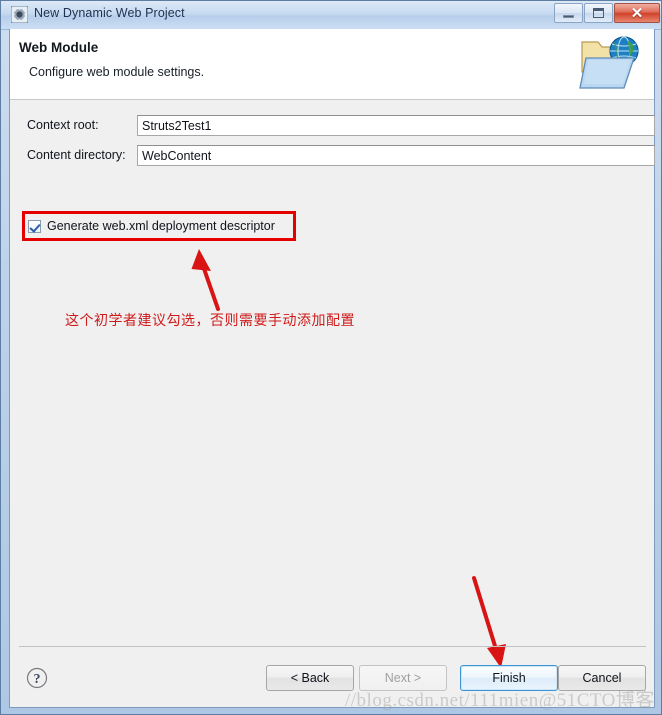 The height and width of the screenshot is (715, 662). Describe the element at coordinates (568, 13) in the screenshot. I see `minimize-button` at that location.